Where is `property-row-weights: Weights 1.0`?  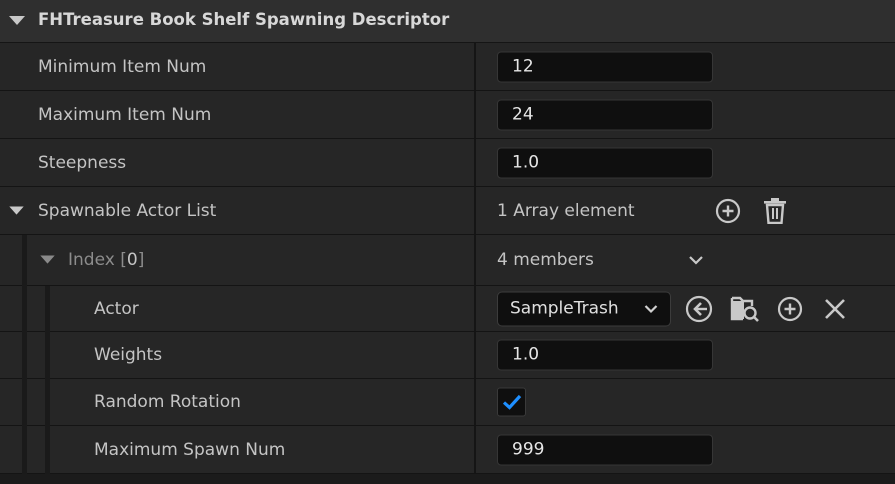
property-row-weights: Weights 1.0 is located at coordinates (447, 355).